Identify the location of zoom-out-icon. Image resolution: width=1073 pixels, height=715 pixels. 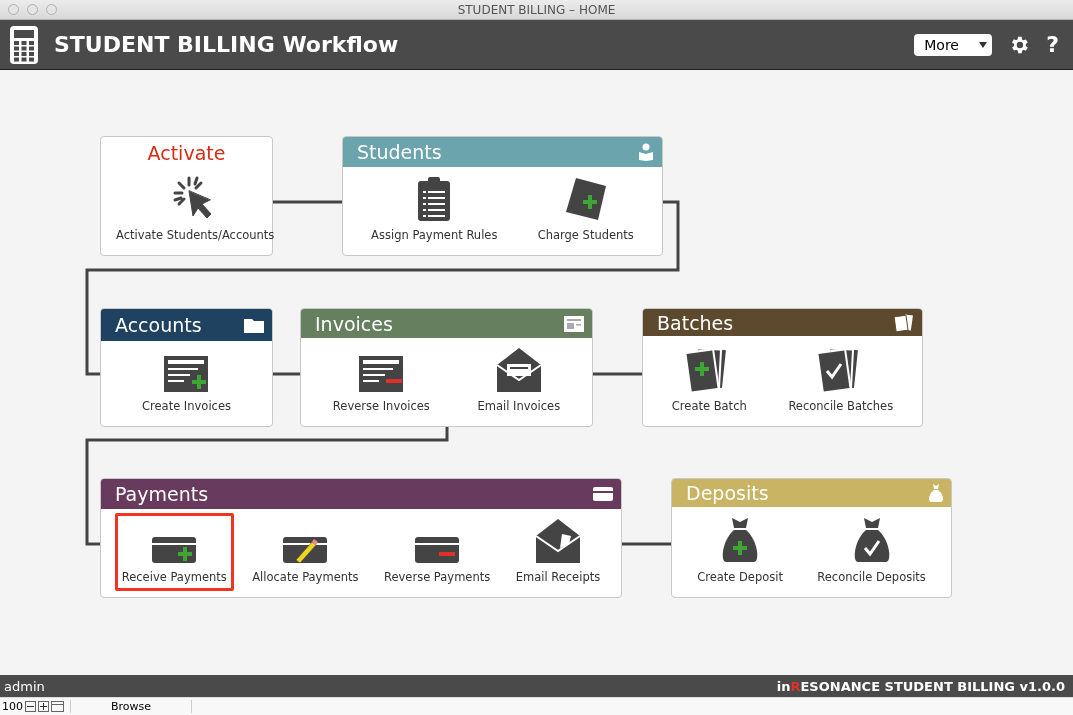
(30, 706).